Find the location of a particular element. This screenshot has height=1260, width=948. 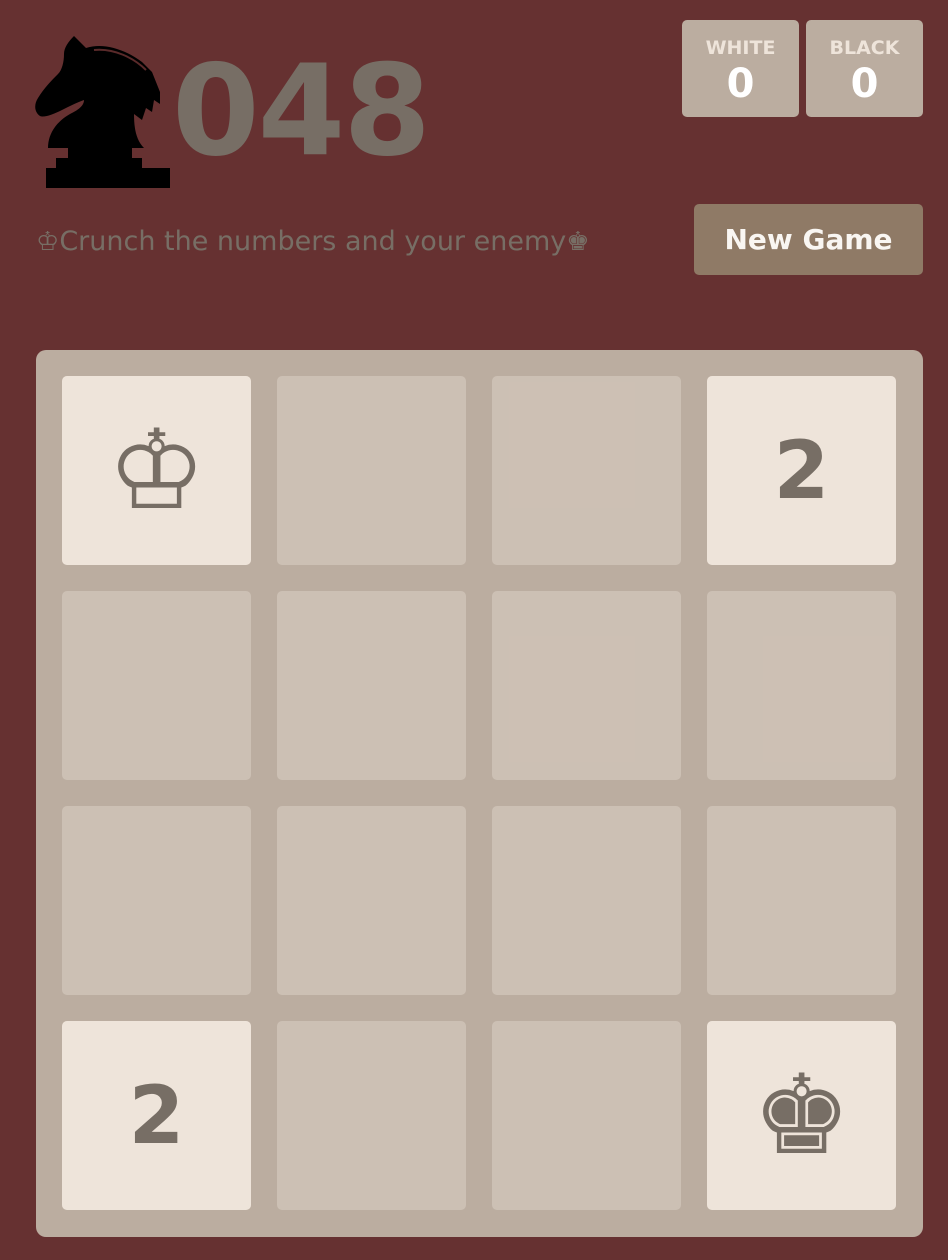

black-score-value: 0 is located at coordinates (864, 84).